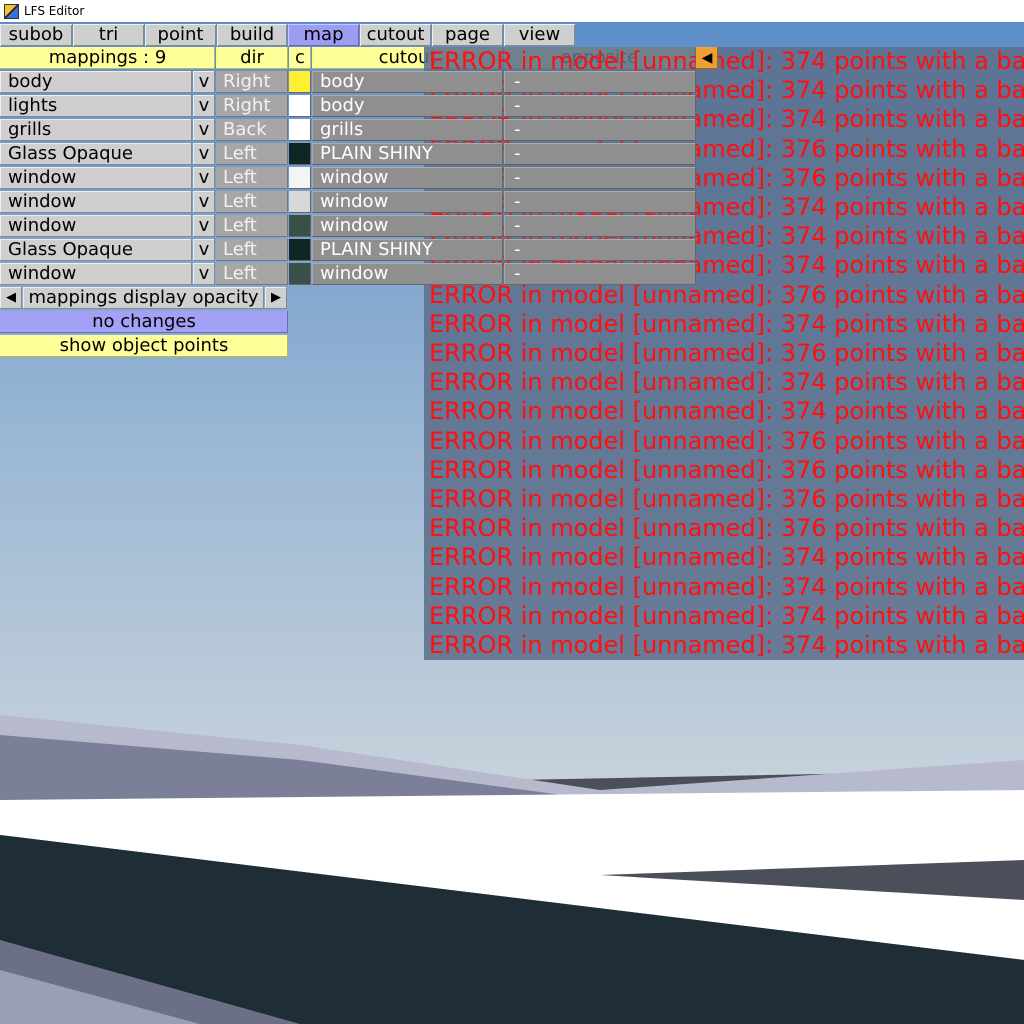  What do you see at coordinates (707, 58) in the screenshot?
I see `collapse-panel-button: ◀` at bounding box center [707, 58].